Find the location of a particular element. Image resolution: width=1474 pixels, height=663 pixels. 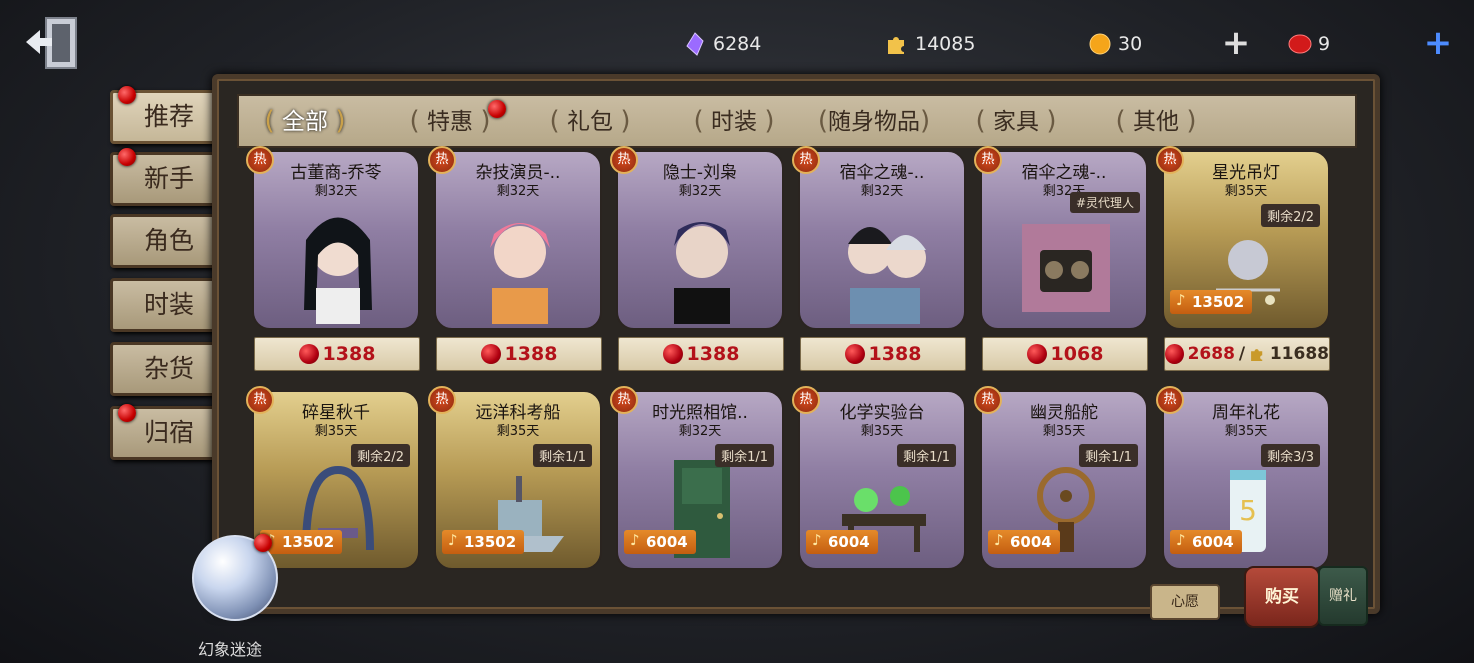

tab-label: 家具 is located at coordinates (1016, 122).